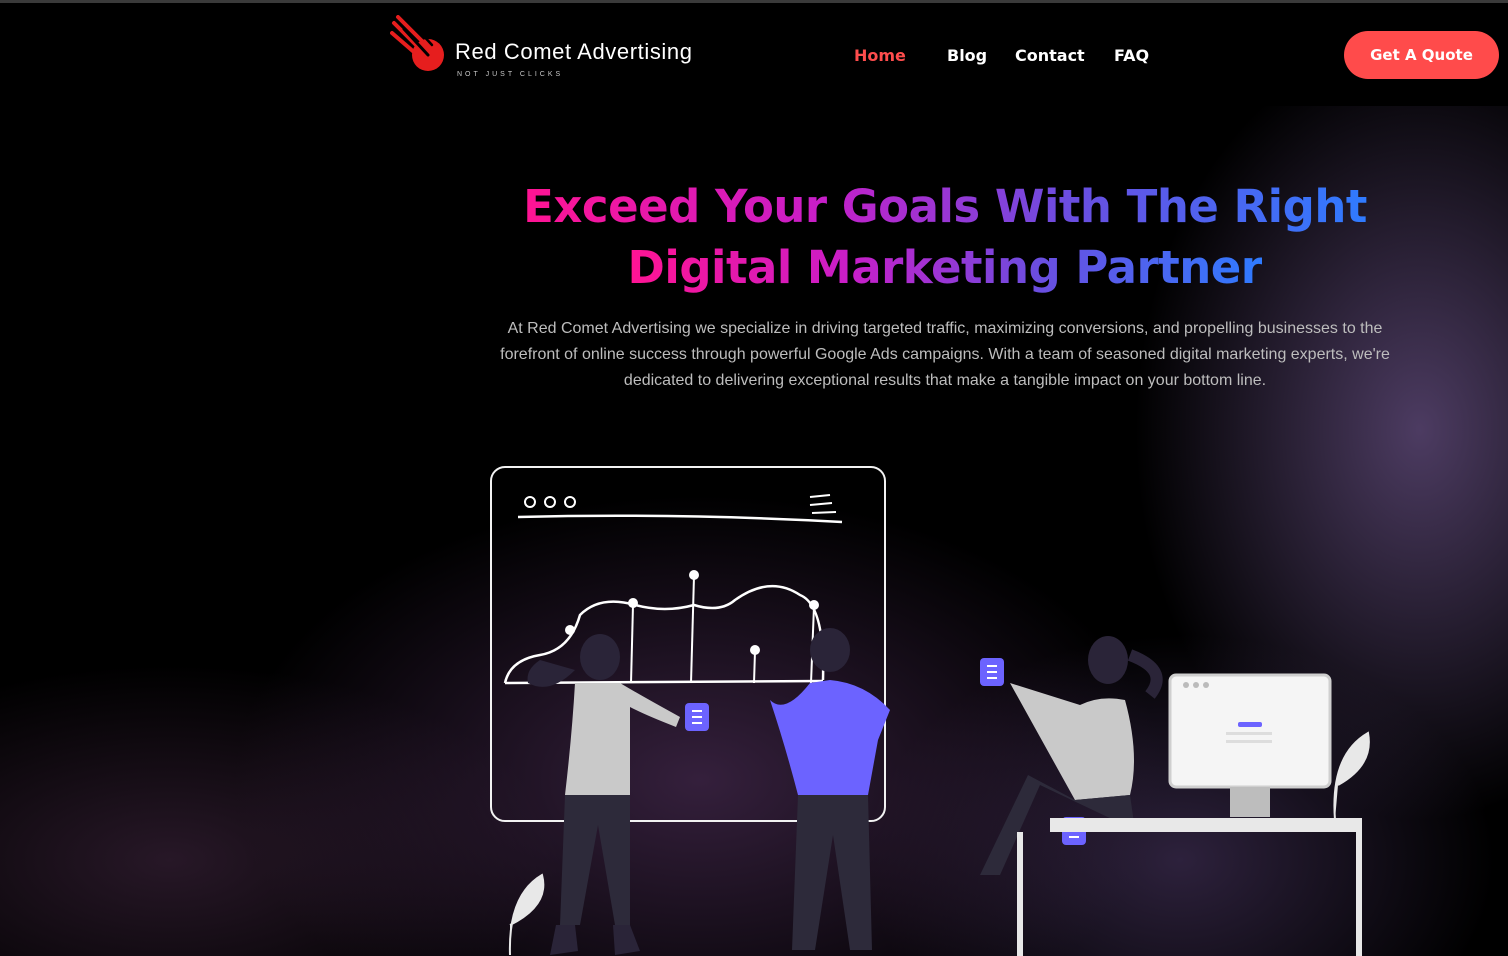 This screenshot has width=1508, height=956. What do you see at coordinates (1421, 55) in the screenshot?
I see `get-quote-button: Get A Quote` at bounding box center [1421, 55].